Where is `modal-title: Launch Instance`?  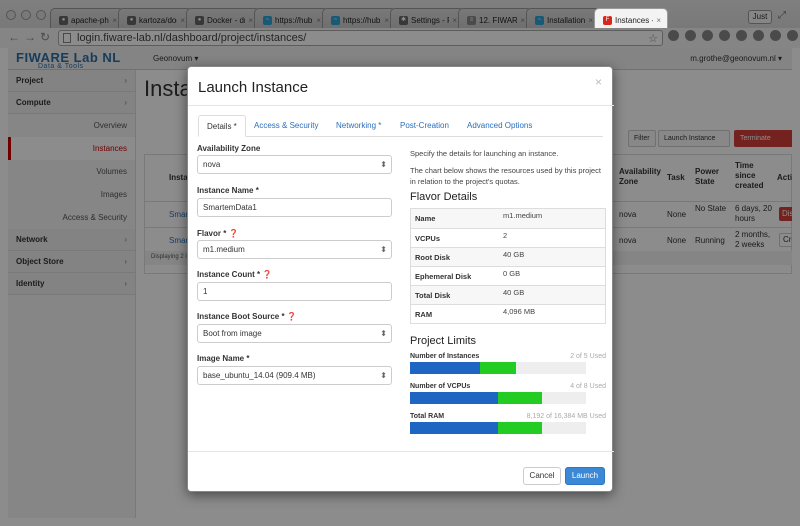 modal-title: Launch Instance is located at coordinates (253, 87).